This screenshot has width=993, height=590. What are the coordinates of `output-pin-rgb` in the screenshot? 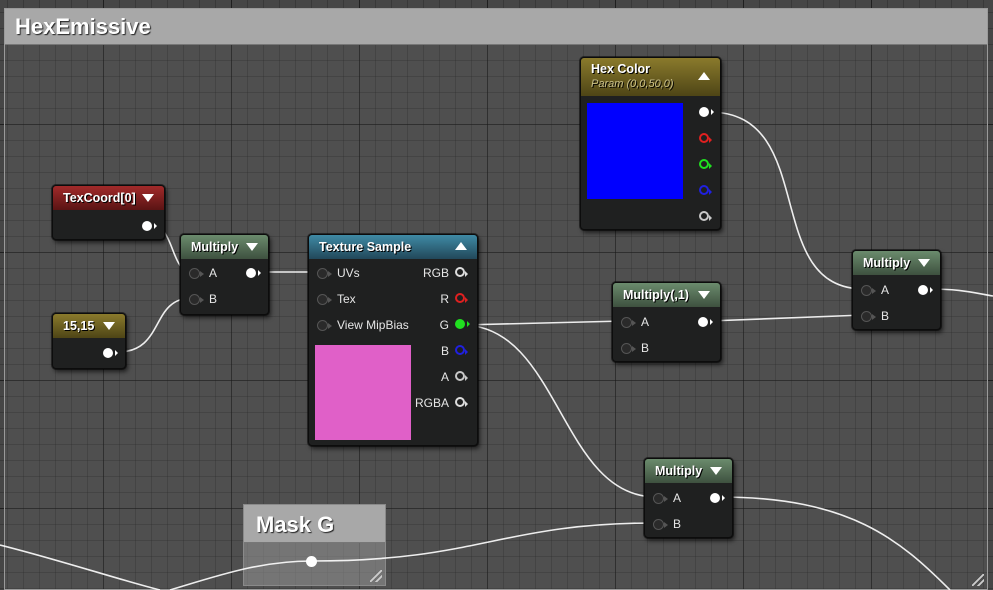 It's located at (706, 112).